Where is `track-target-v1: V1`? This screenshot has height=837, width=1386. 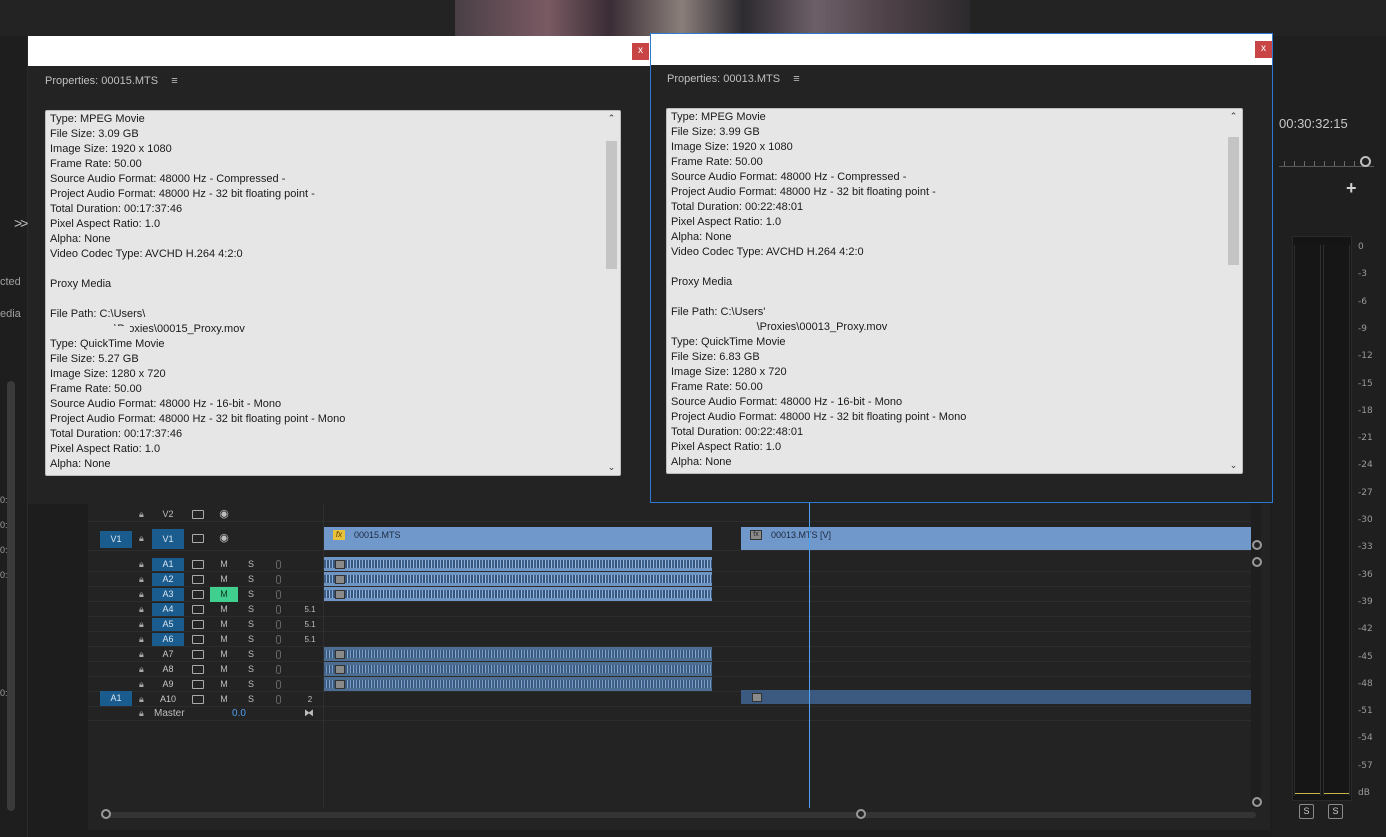
track-target-v1: V1 is located at coordinates (168, 539).